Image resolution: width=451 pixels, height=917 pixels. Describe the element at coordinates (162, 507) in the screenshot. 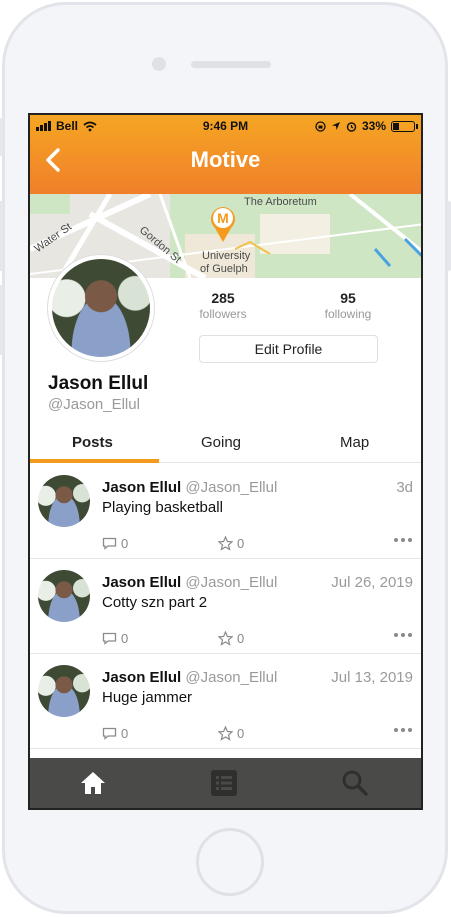

I see `post-text: Playing basketball` at that location.